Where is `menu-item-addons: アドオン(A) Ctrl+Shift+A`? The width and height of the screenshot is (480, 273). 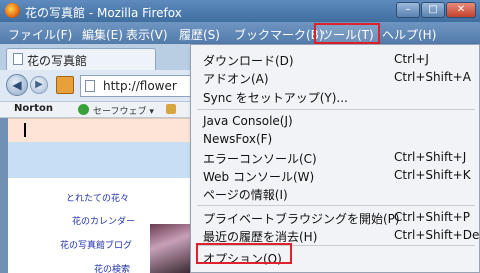 menu-item-addons: アドオン(A) Ctrl+Shift+A is located at coordinates (335, 77).